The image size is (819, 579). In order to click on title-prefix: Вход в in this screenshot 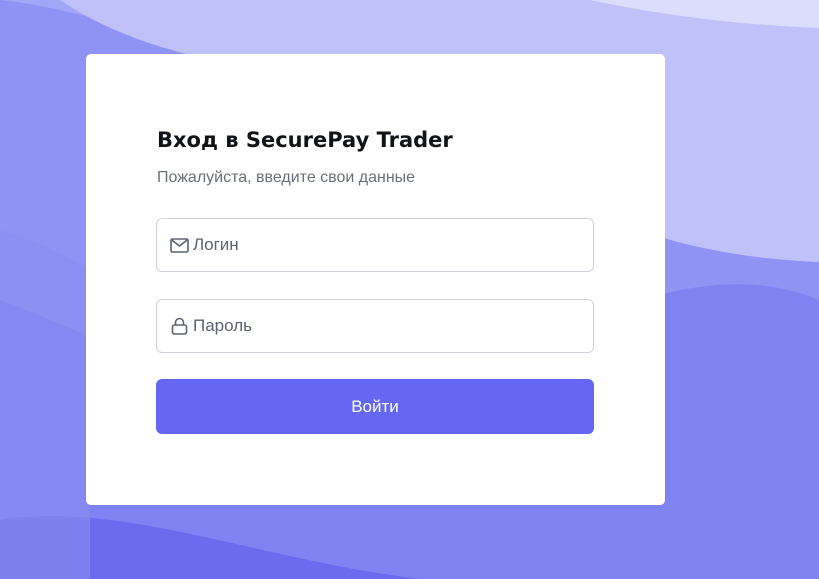, I will do `click(198, 140)`.